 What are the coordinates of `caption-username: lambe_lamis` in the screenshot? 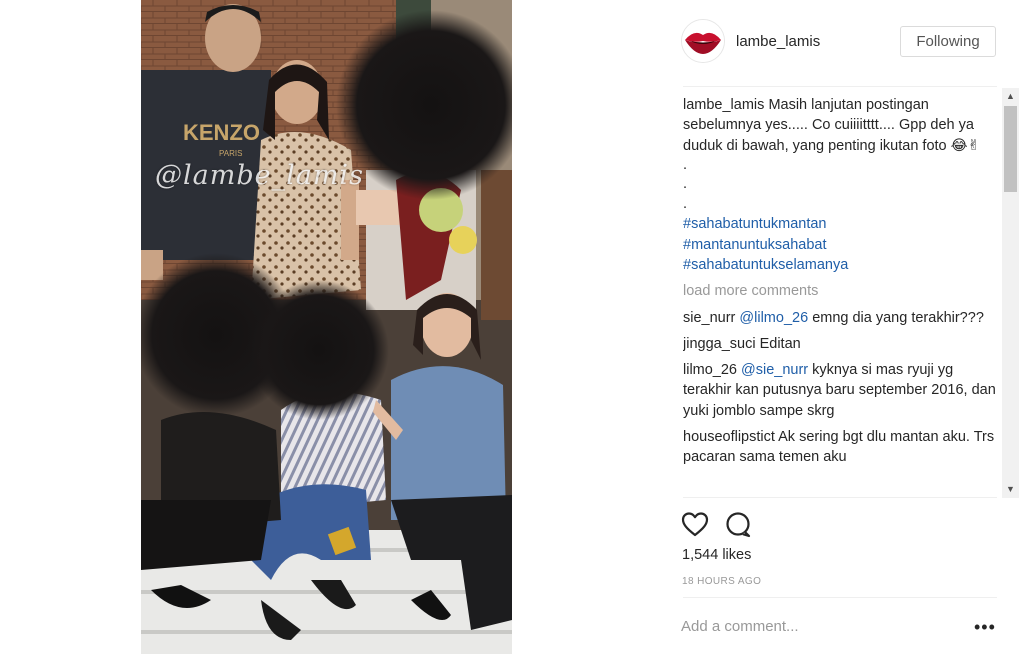 It's located at (723, 105).